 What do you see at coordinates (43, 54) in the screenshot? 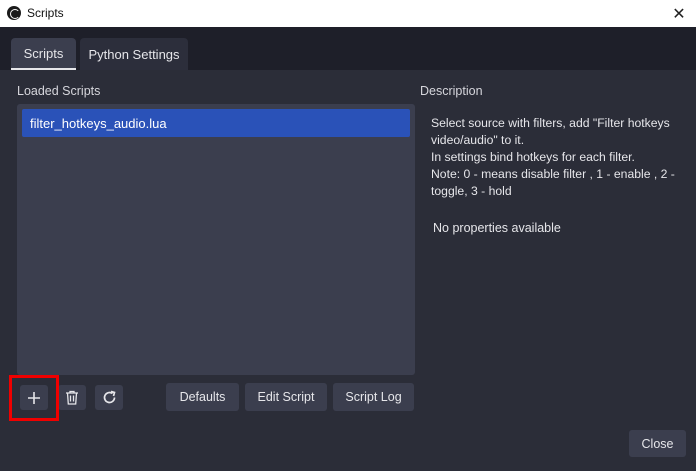
I see `tab-scripts: Scripts` at bounding box center [43, 54].